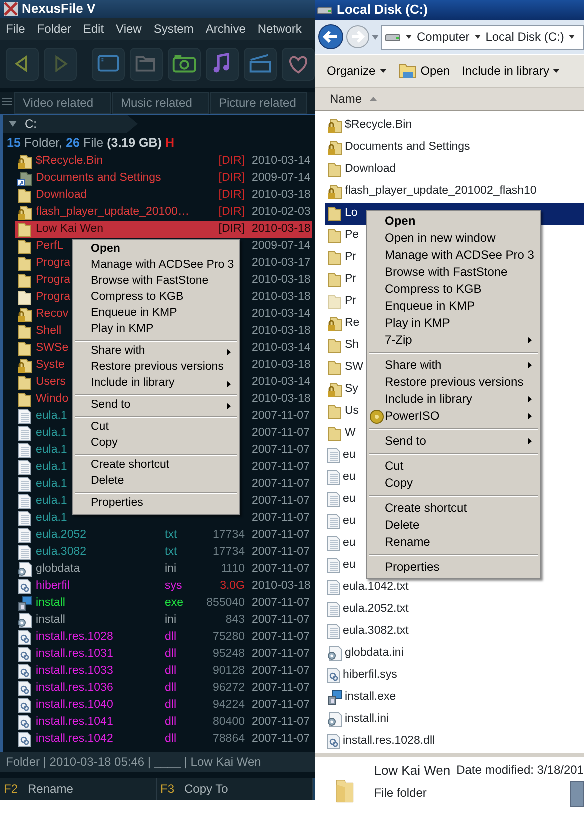  I want to click on menu-item: File, so click(16, 29).